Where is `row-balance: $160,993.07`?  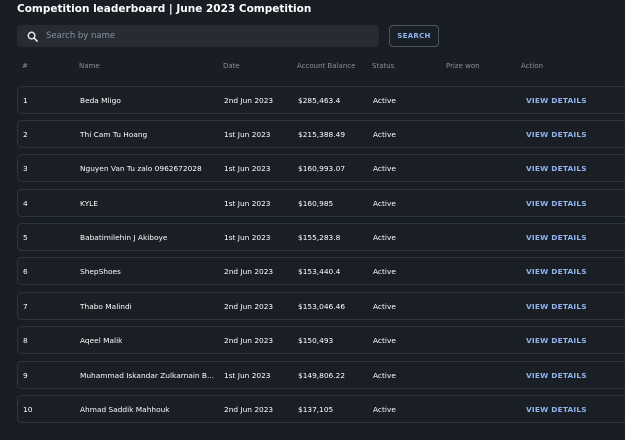
row-balance: $160,993.07 is located at coordinates (322, 168).